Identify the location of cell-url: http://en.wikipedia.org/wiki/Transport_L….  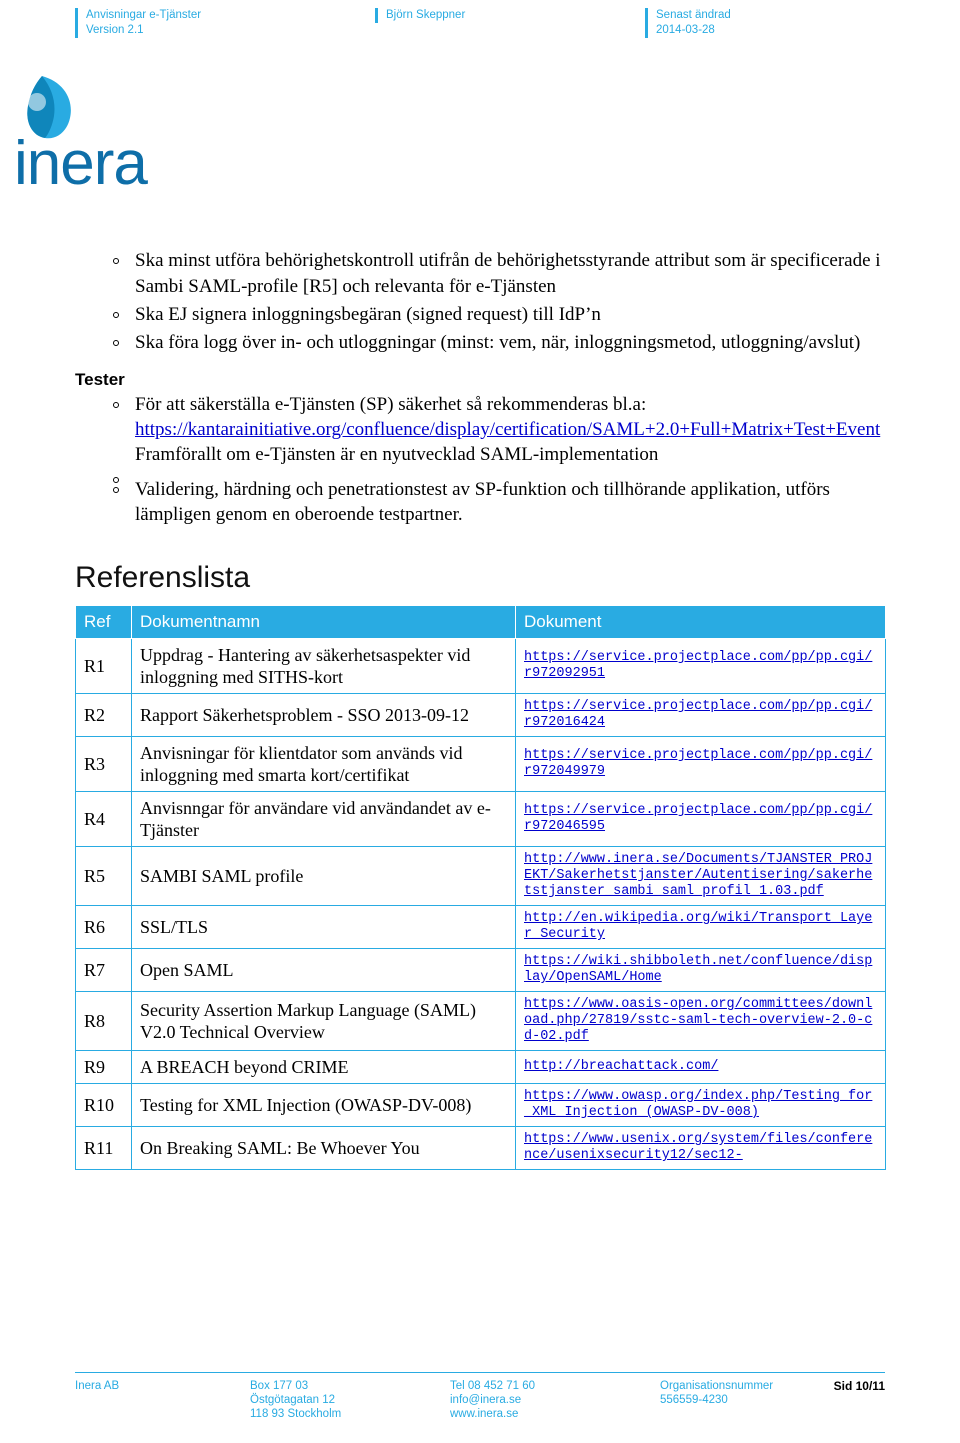
(700, 927).